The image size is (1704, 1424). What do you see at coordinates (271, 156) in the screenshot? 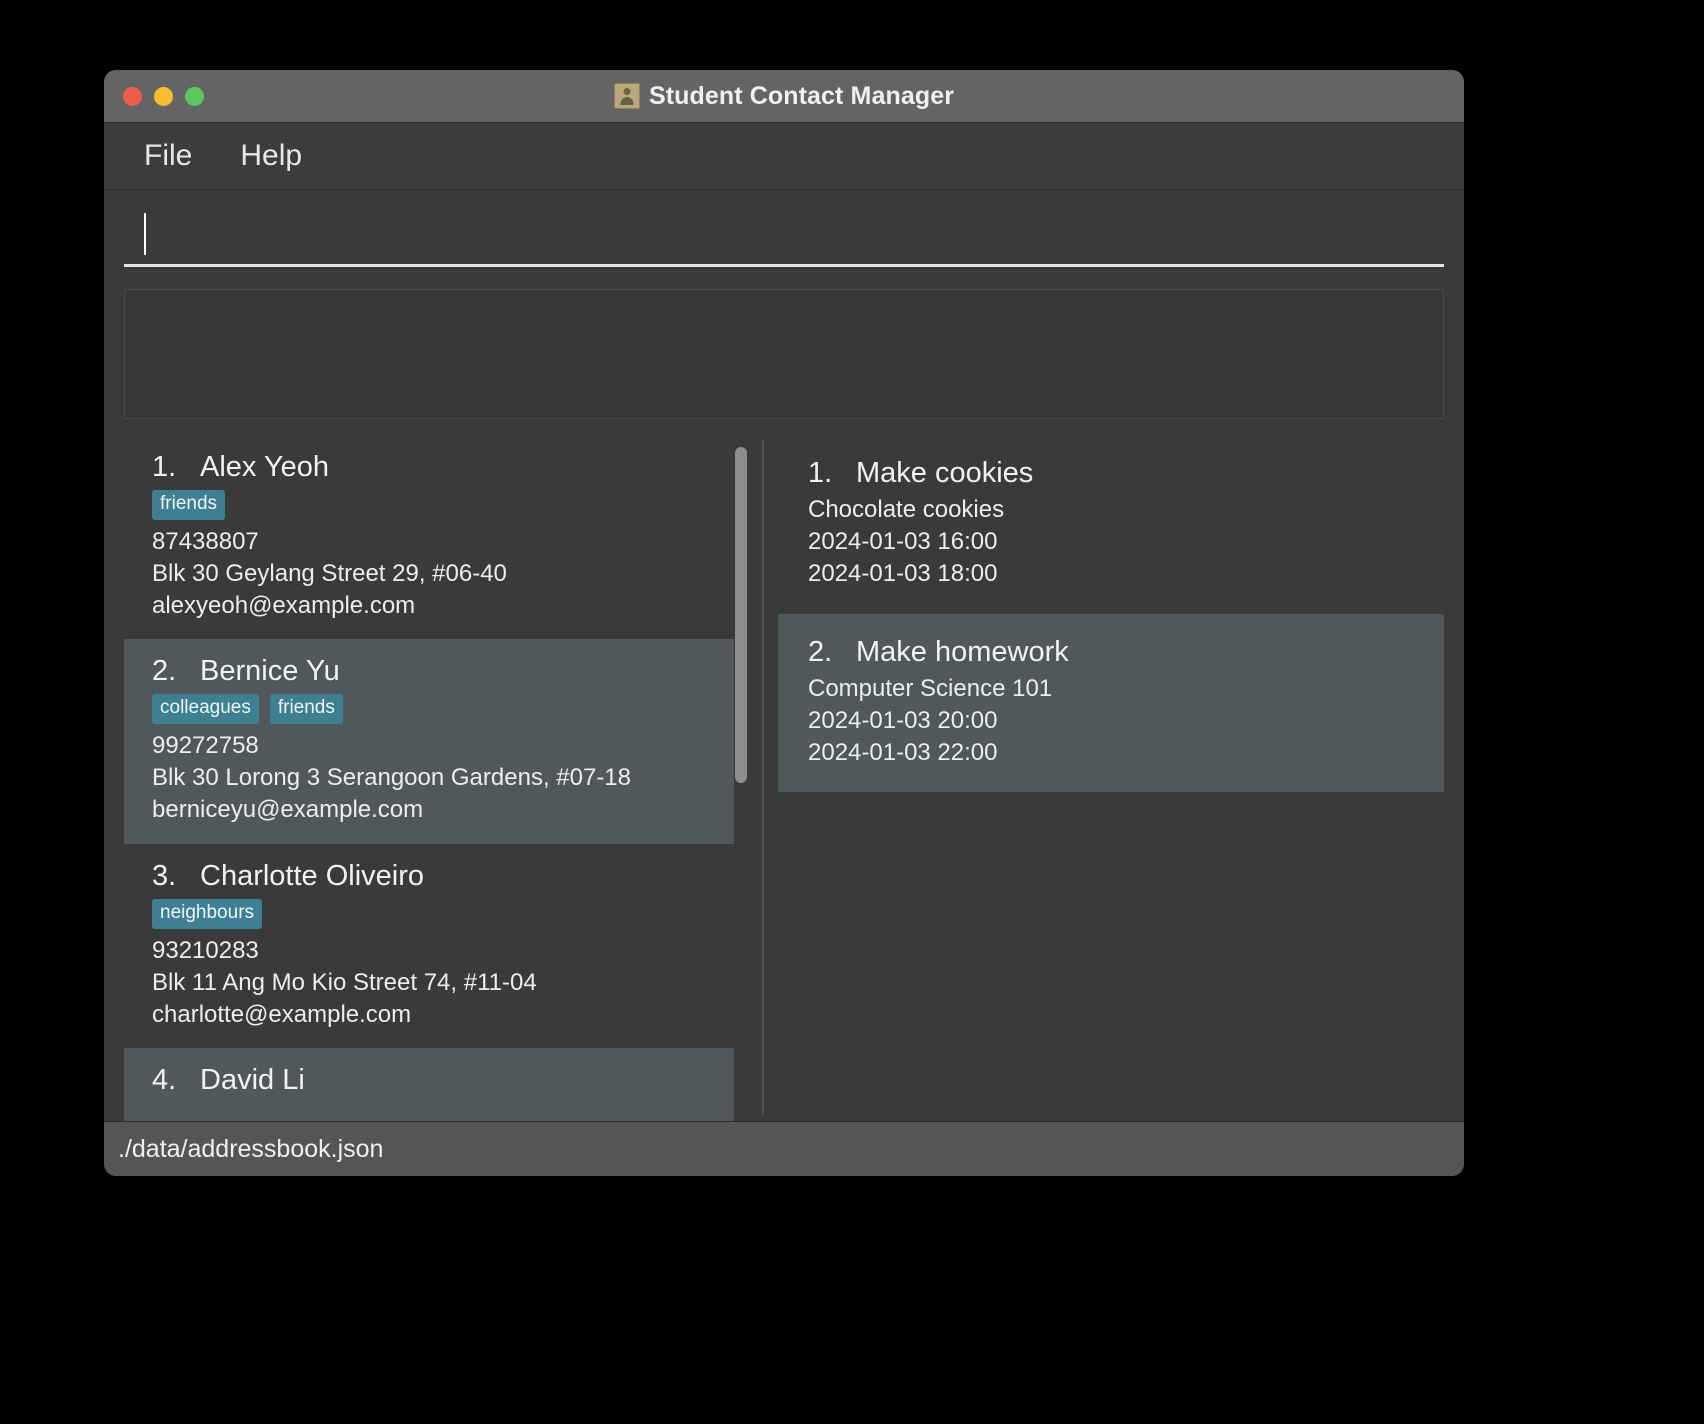
I see `menu-item-help: Help` at bounding box center [271, 156].